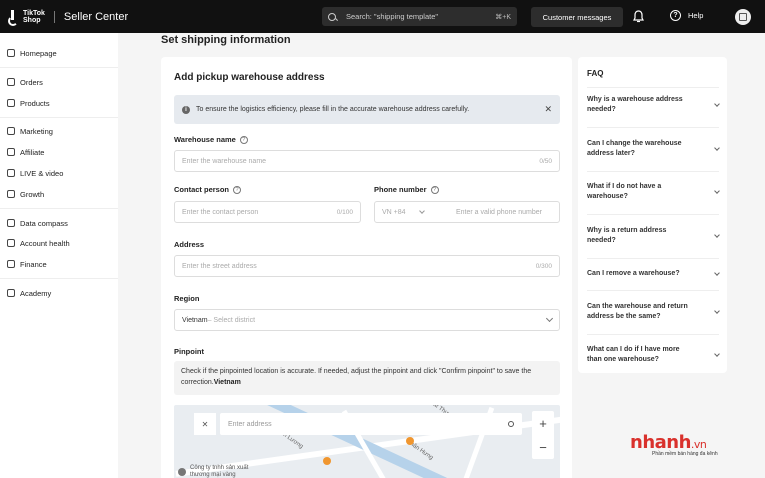 This screenshot has width=765, height=478. Describe the element at coordinates (675, 15) in the screenshot. I see `help-icon: ?` at that location.